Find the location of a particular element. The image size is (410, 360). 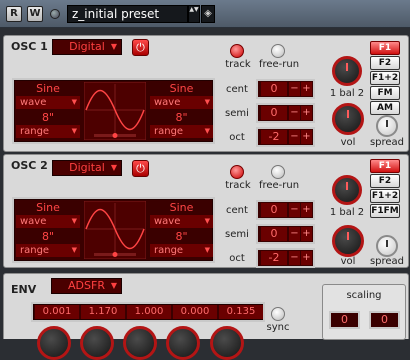

mode-f1-button: F1 is located at coordinates (385, 48).